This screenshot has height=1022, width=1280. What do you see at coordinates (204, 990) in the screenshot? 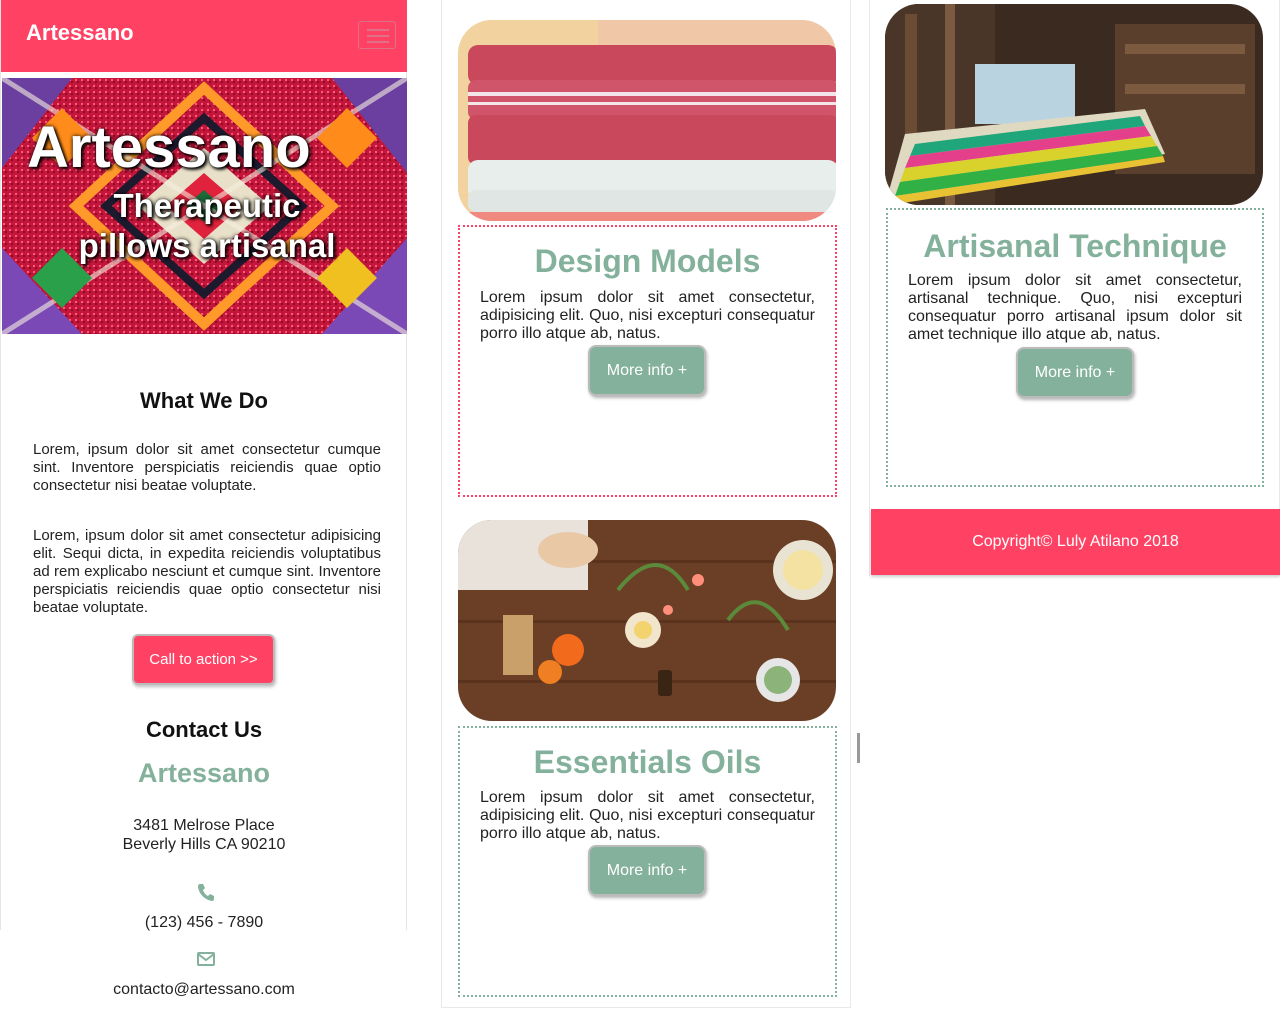
I see `email-address: contacto@artessano.com` at bounding box center [204, 990].